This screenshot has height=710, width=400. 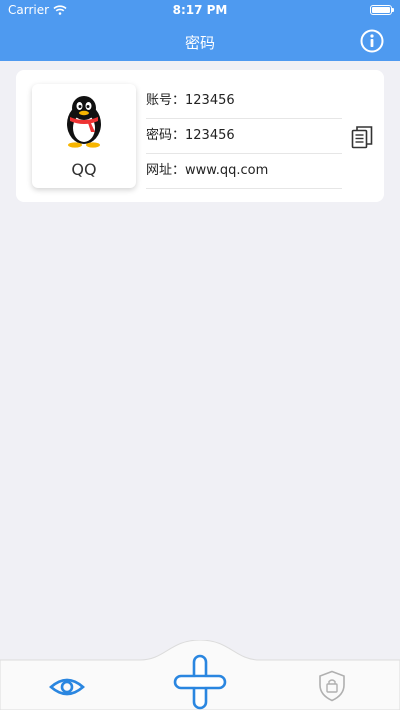 I want to click on shield-lock-icon, so click(x=332, y=686).